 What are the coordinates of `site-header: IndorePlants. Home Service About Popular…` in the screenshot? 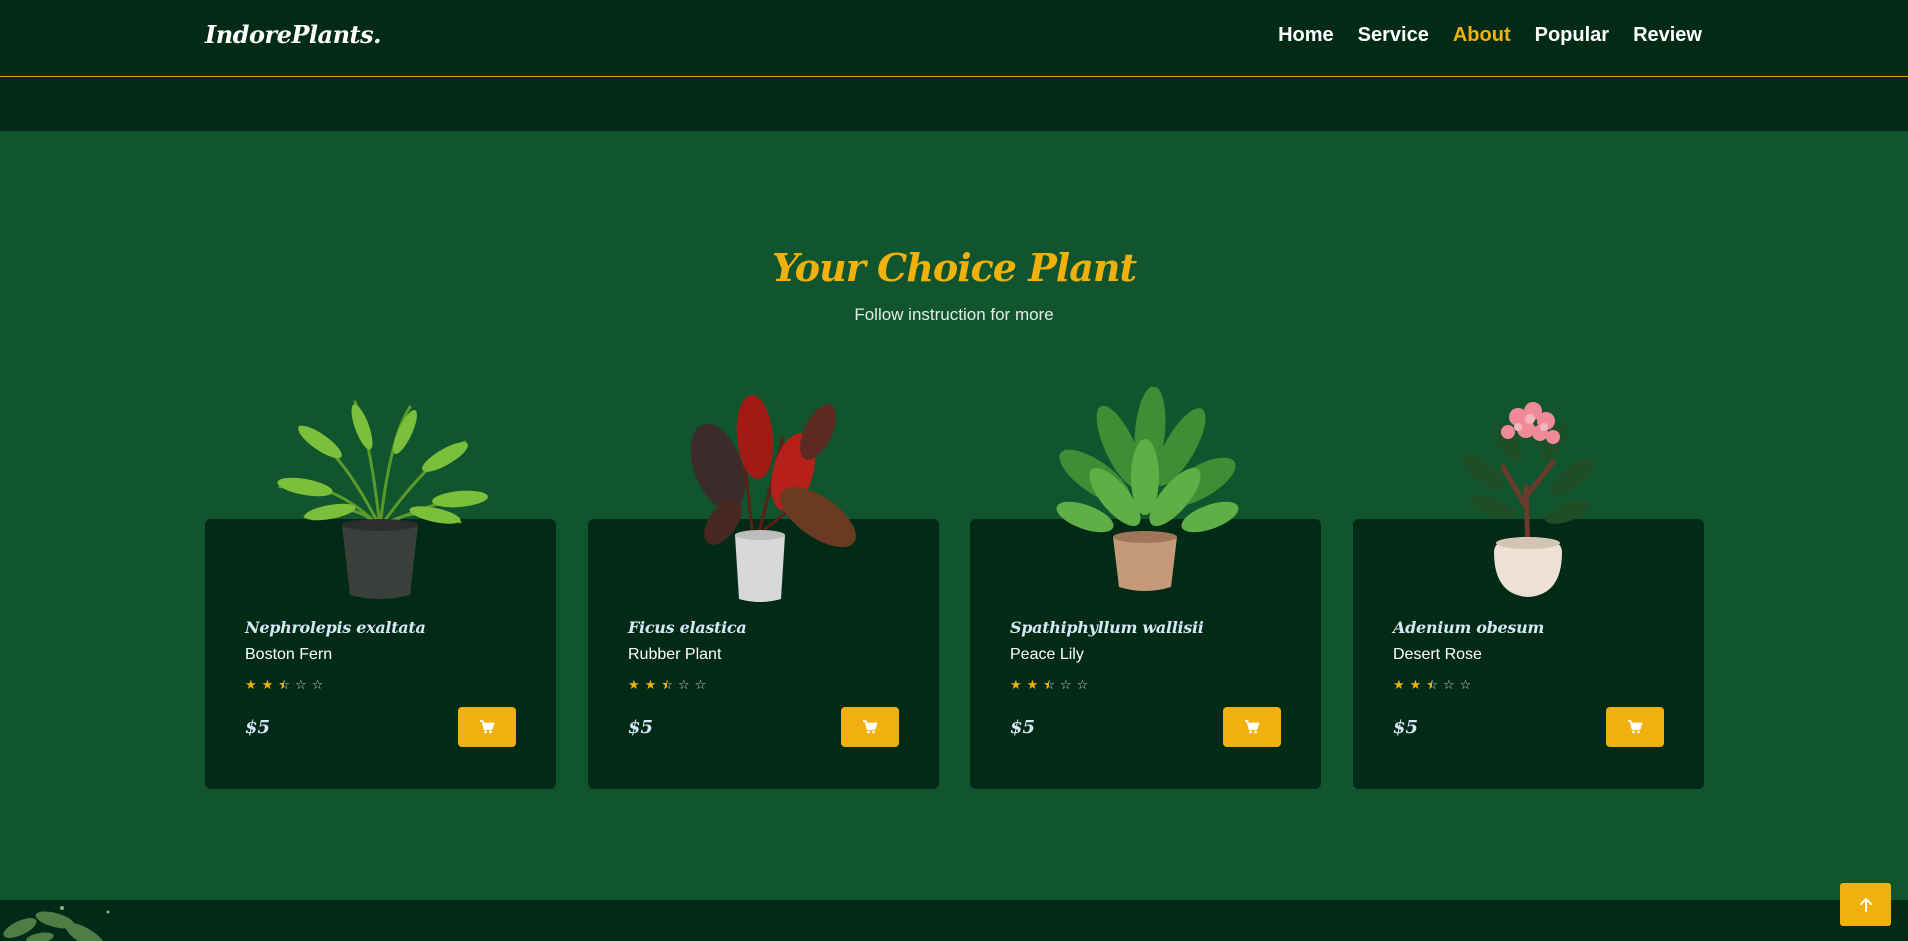 It's located at (954, 65).